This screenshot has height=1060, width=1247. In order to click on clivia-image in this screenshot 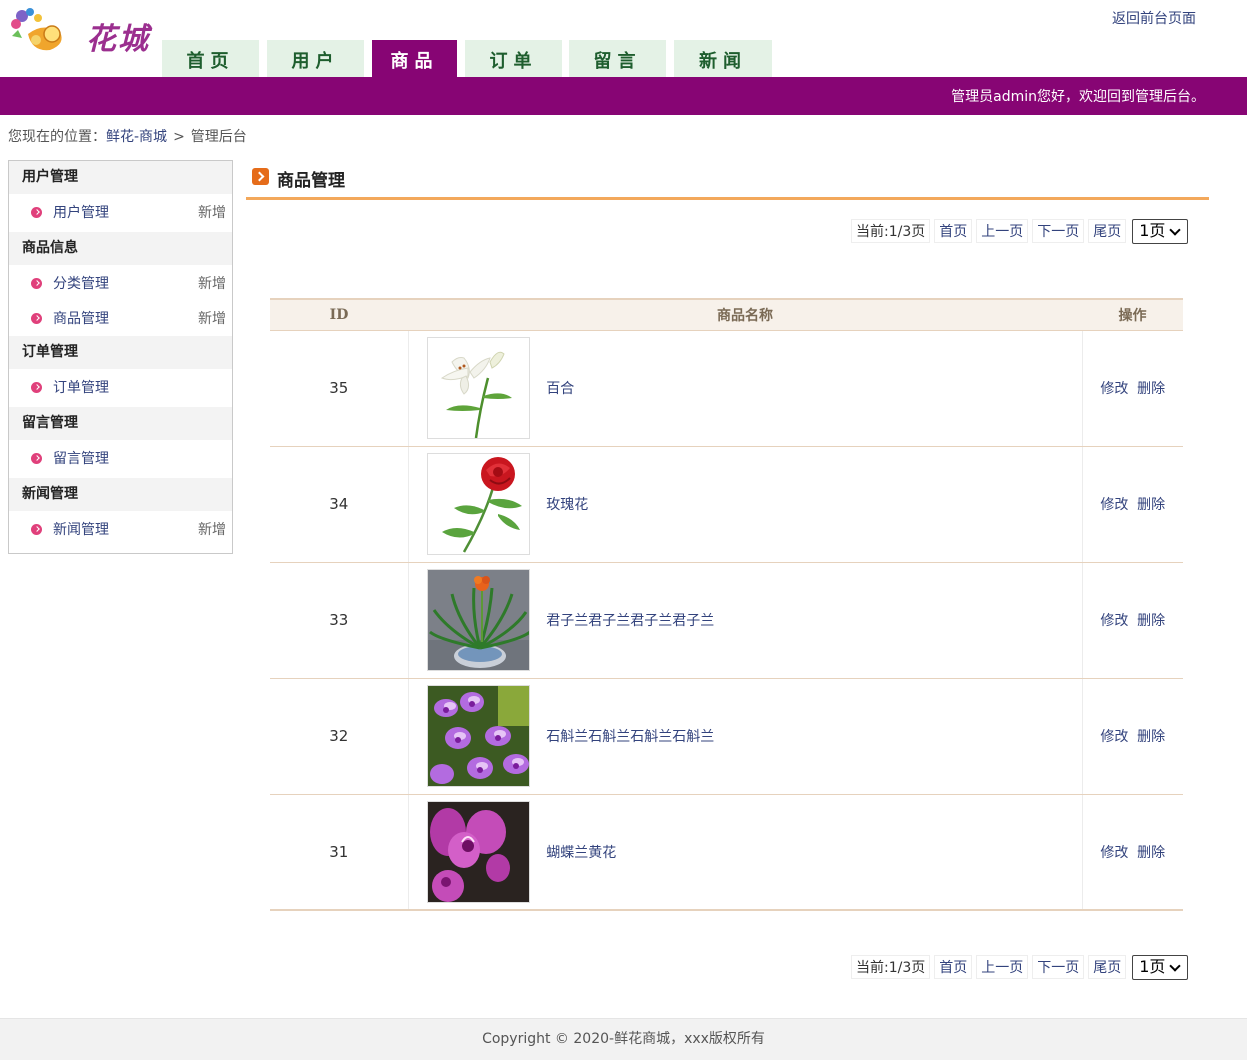, I will do `click(478, 620)`.